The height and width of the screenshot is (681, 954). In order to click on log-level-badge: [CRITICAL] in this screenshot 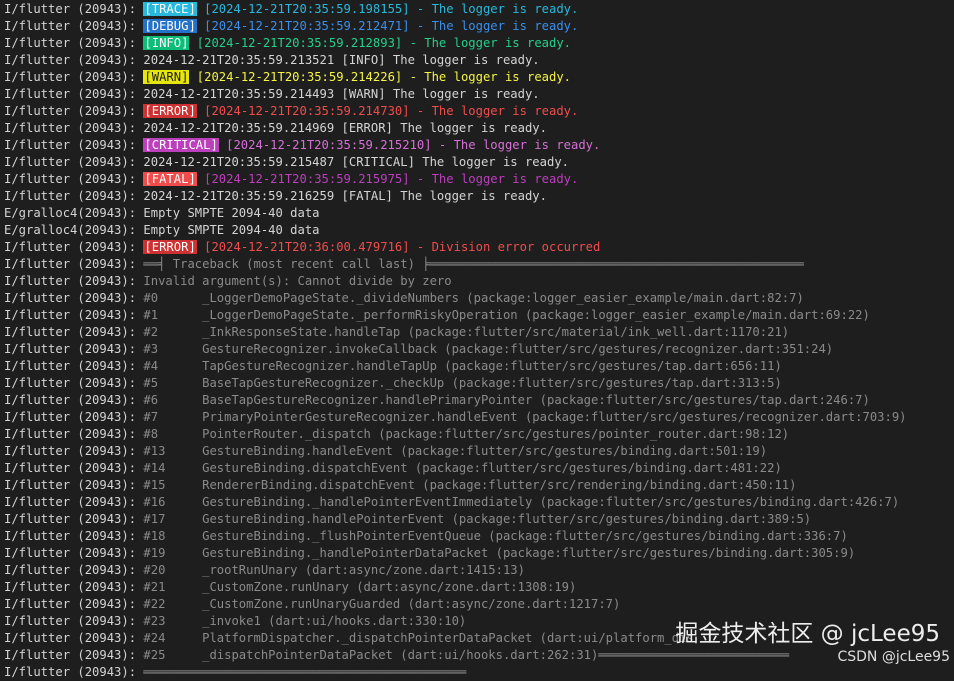, I will do `click(181, 145)`.